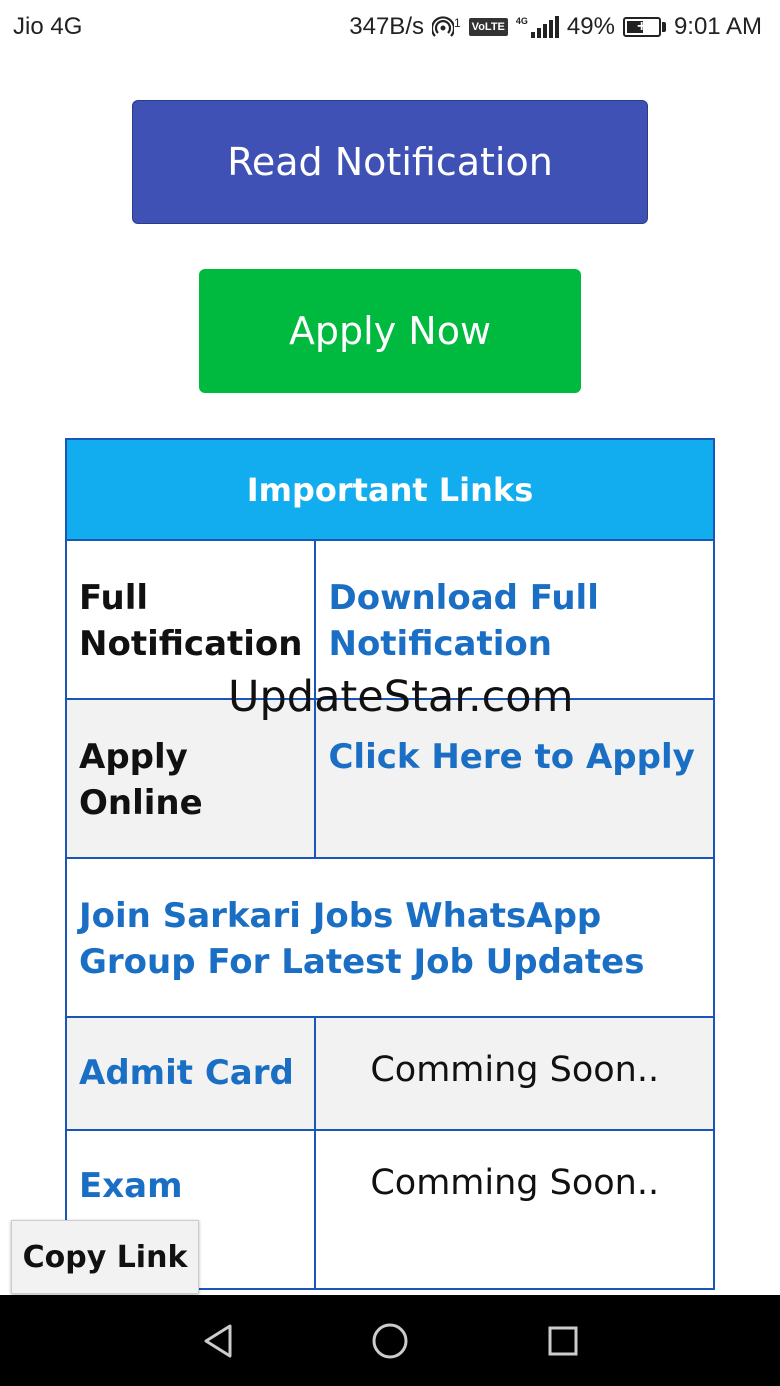 The height and width of the screenshot is (1386, 780). I want to click on back-icon, so click(218, 1341).